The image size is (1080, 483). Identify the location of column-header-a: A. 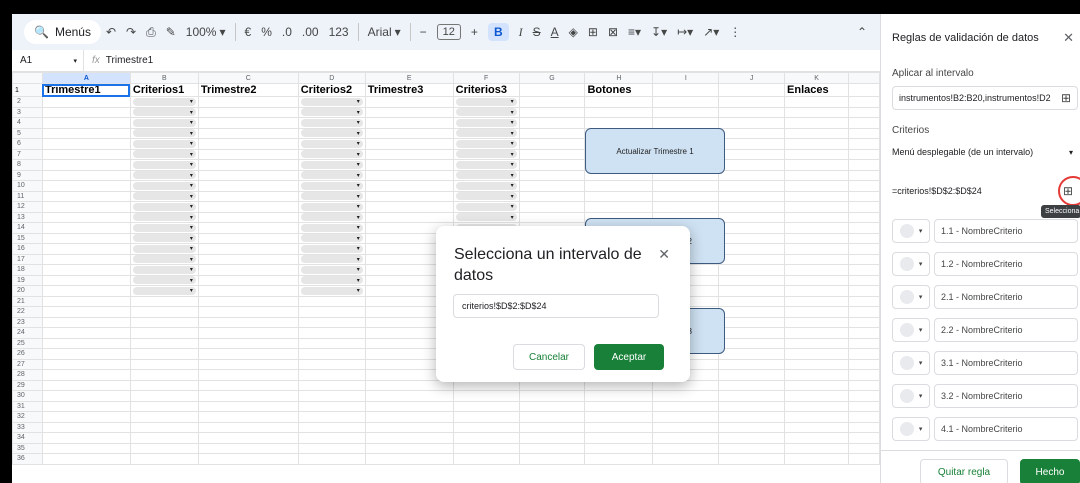
(86, 78).